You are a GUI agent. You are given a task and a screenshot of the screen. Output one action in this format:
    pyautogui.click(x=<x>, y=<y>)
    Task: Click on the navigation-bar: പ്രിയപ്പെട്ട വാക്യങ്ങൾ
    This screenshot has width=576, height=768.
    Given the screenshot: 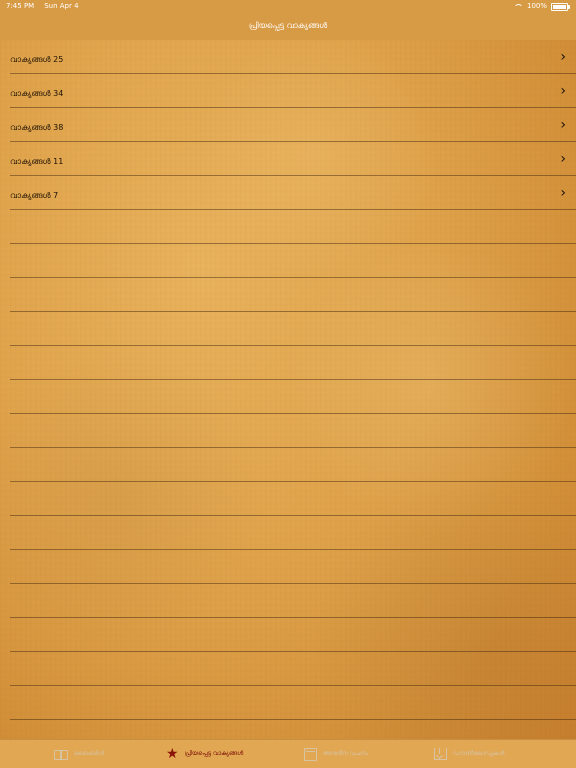 What is the action you would take?
    pyautogui.click(x=288, y=26)
    